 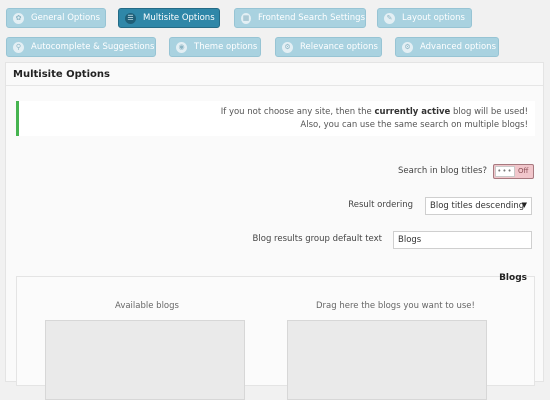 I want to click on chevron-down-icon: ▼, so click(x=524, y=205).